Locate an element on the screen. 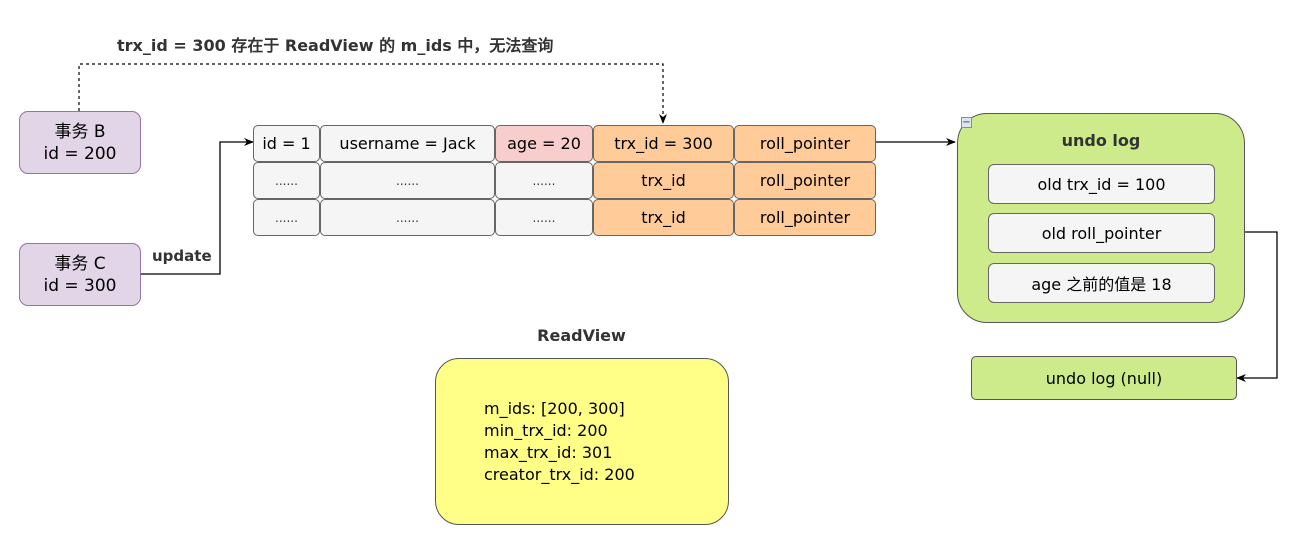  annotation-text: trx_id = 300 存在于 ReadView 的 m_ids 中，无法查询 is located at coordinates (335, 45).